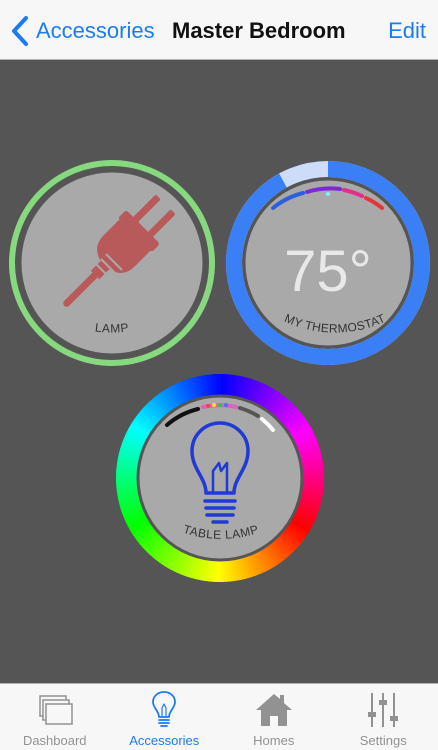 The image size is (438, 750). What do you see at coordinates (273, 710) in the screenshot?
I see `house-icon` at bounding box center [273, 710].